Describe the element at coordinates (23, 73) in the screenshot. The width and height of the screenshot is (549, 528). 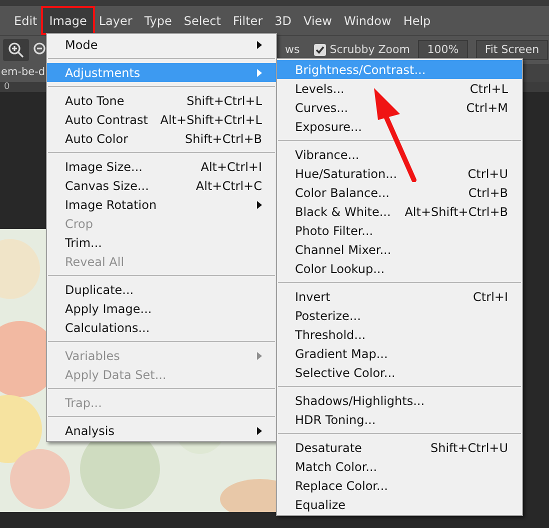
I see `document-tab: em-be-d` at that location.